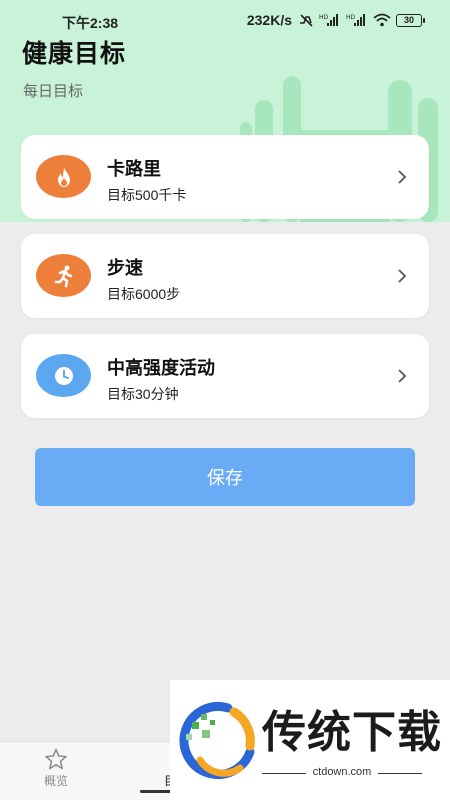 The image size is (450, 800). Describe the element at coordinates (306, 20) in the screenshot. I see `mute-icon` at that location.